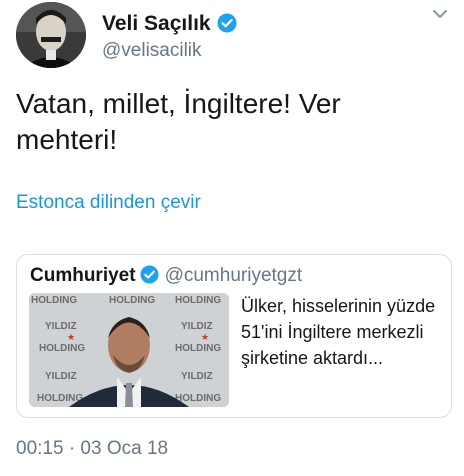 The width and height of the screenshot is (464, 476). I want to click on tweet-timestamp: 00:15 · 03 Oca 18, so click(92, 449).